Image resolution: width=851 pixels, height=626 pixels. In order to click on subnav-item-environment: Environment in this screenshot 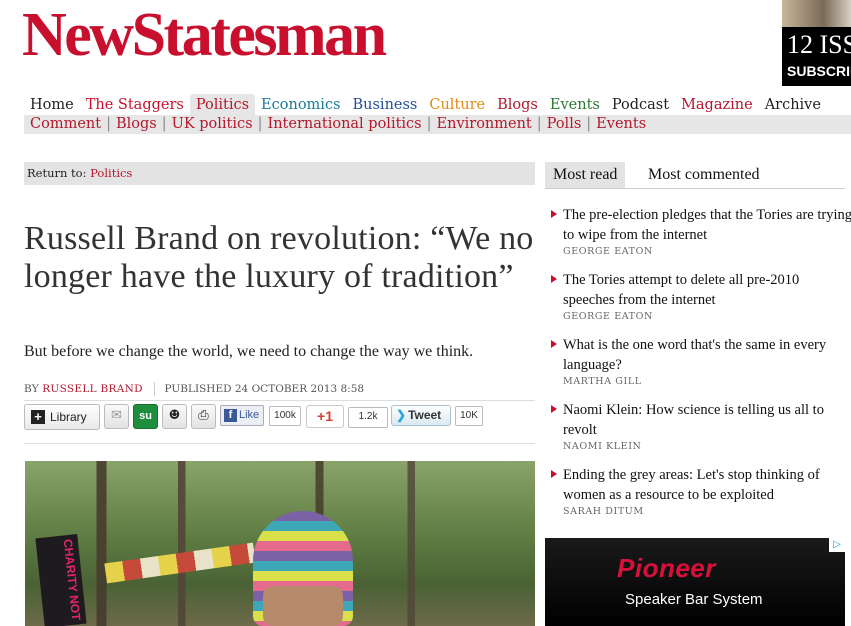, I will do `click(484, 124)`.